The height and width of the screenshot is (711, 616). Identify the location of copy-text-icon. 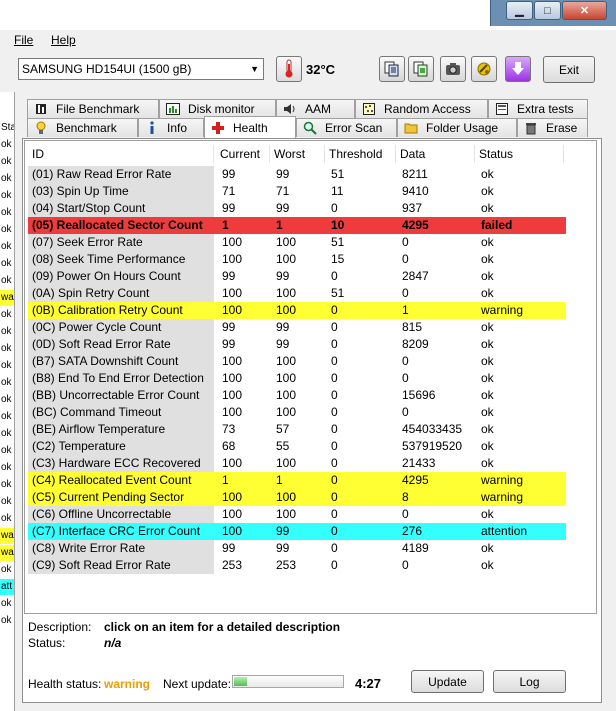
(392, 69).